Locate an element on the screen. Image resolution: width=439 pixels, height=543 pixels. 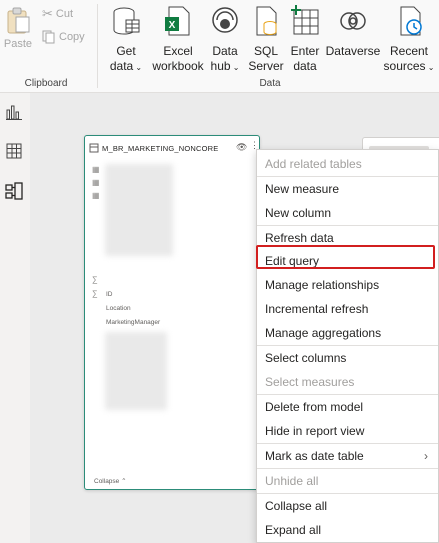
report-view-icon is located at coordinates (14, 112).